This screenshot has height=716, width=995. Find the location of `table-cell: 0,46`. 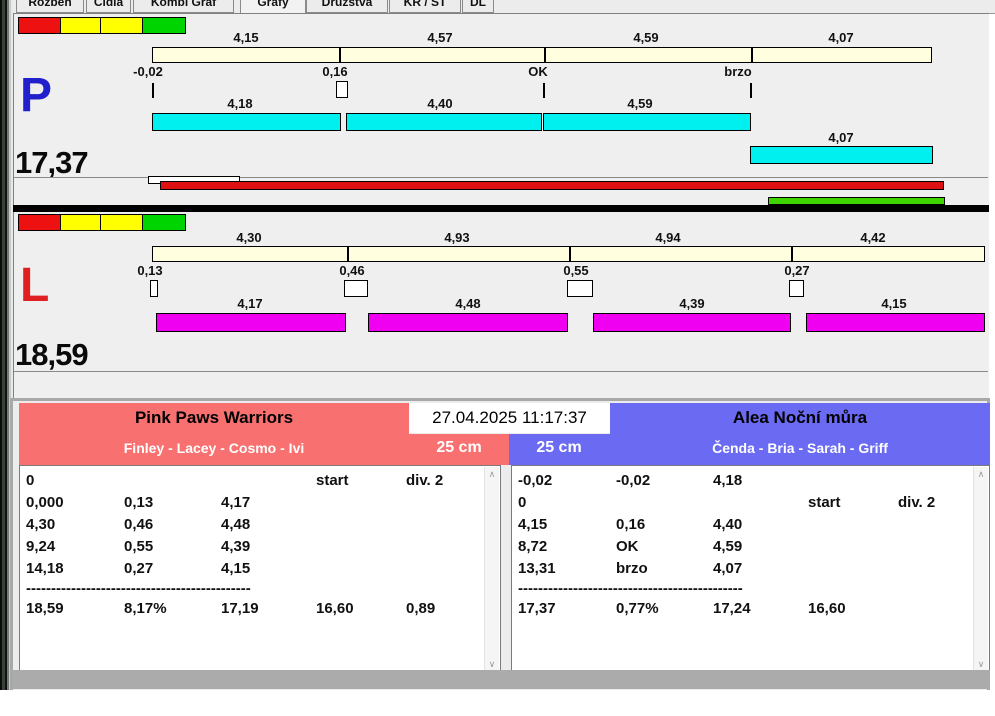

table-cell: 0,46 is located at coordinates (139, 524).